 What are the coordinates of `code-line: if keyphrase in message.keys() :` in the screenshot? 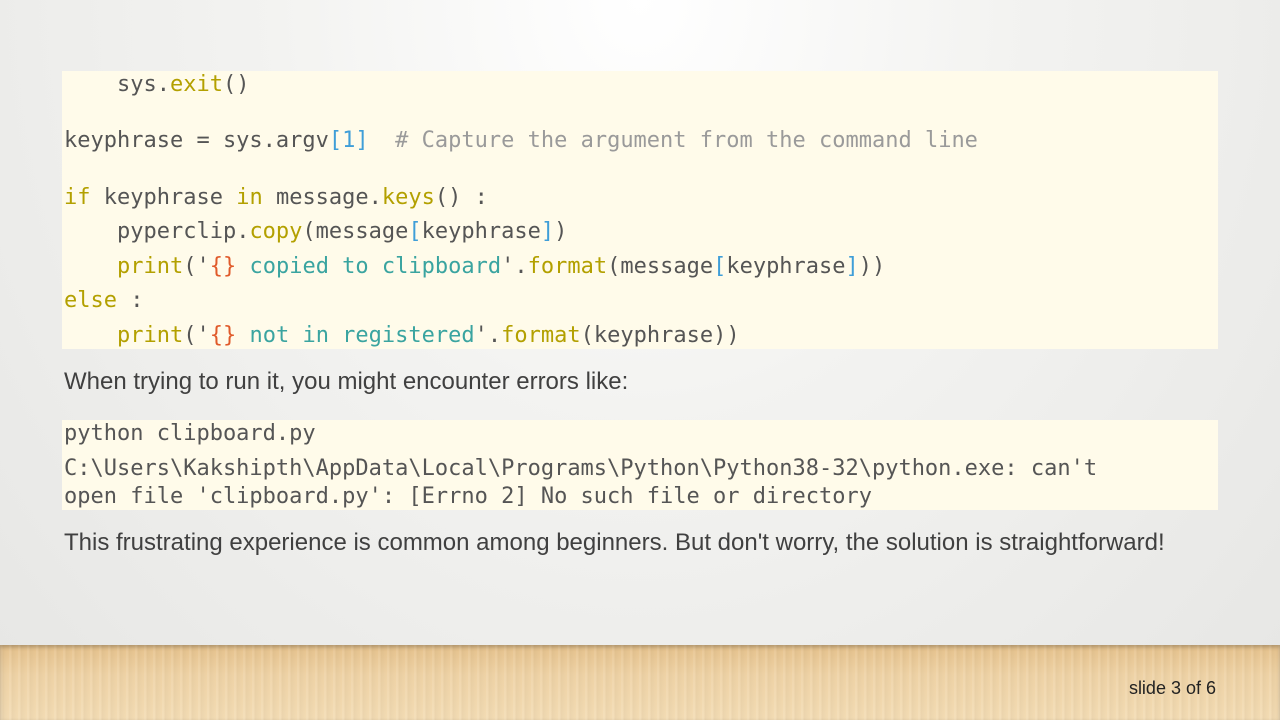 It's located at (276, 198).